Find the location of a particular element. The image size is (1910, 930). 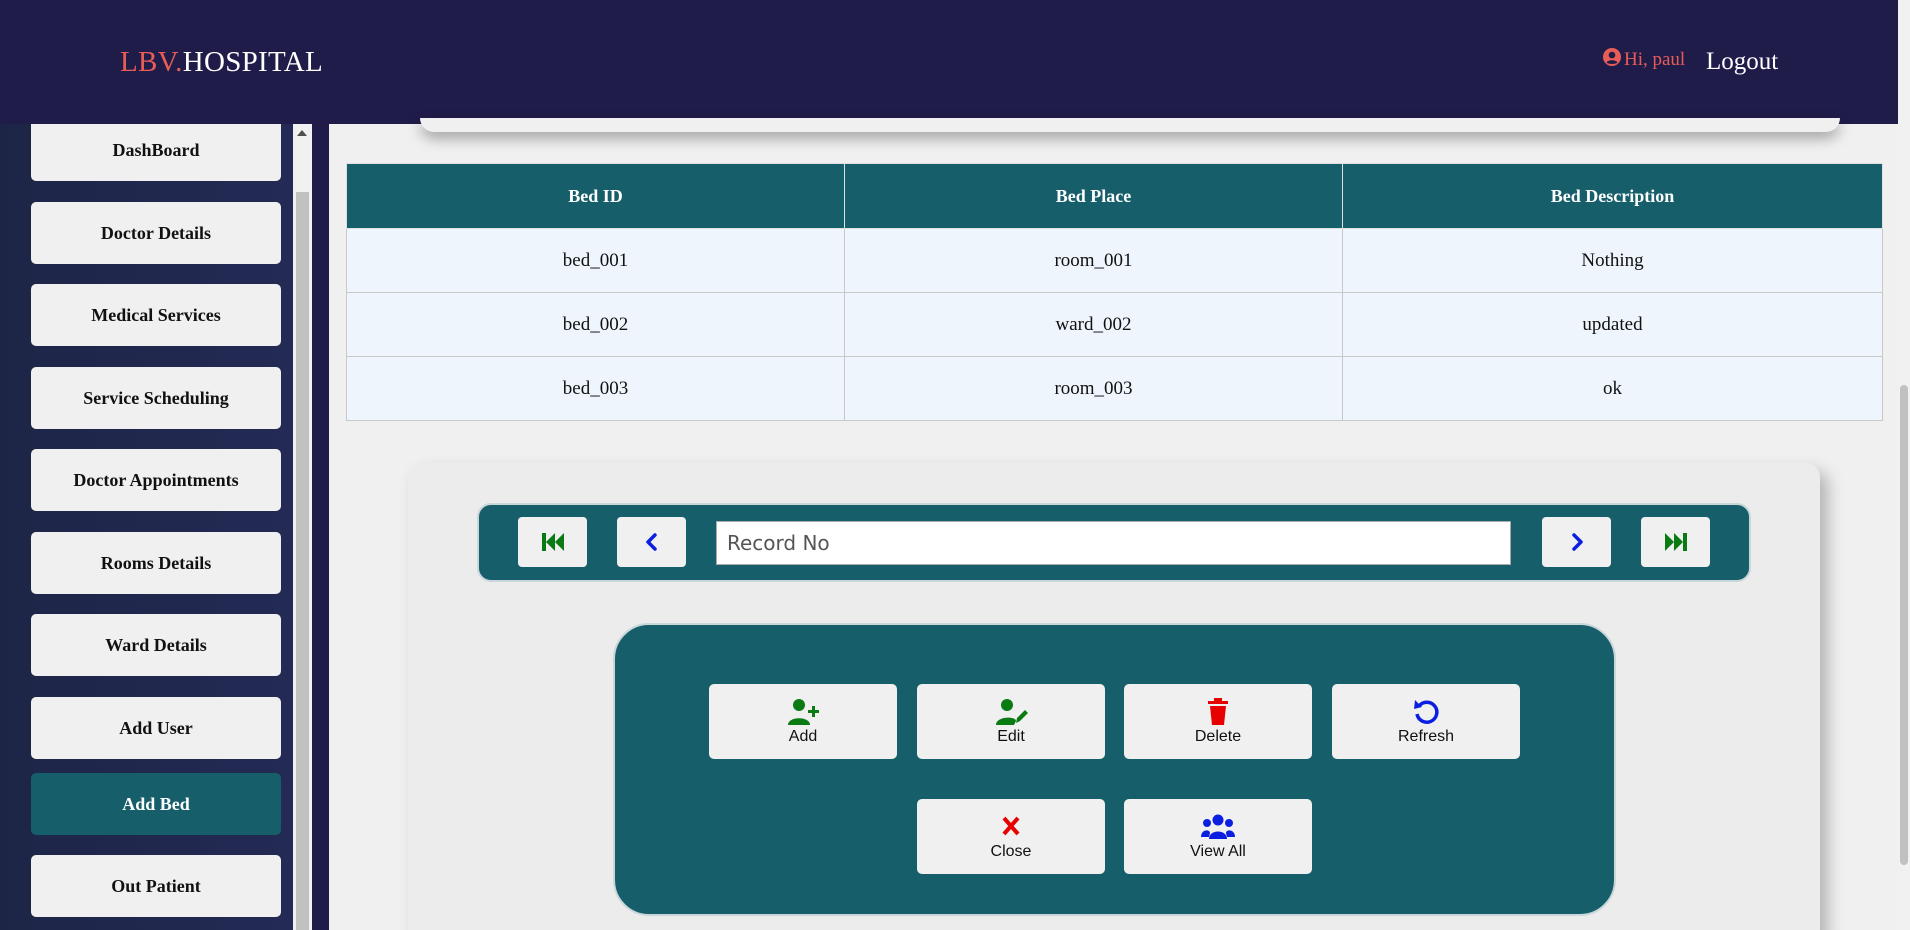

sidebar-scrollbar-thumb is located at coordinates (302, 561).